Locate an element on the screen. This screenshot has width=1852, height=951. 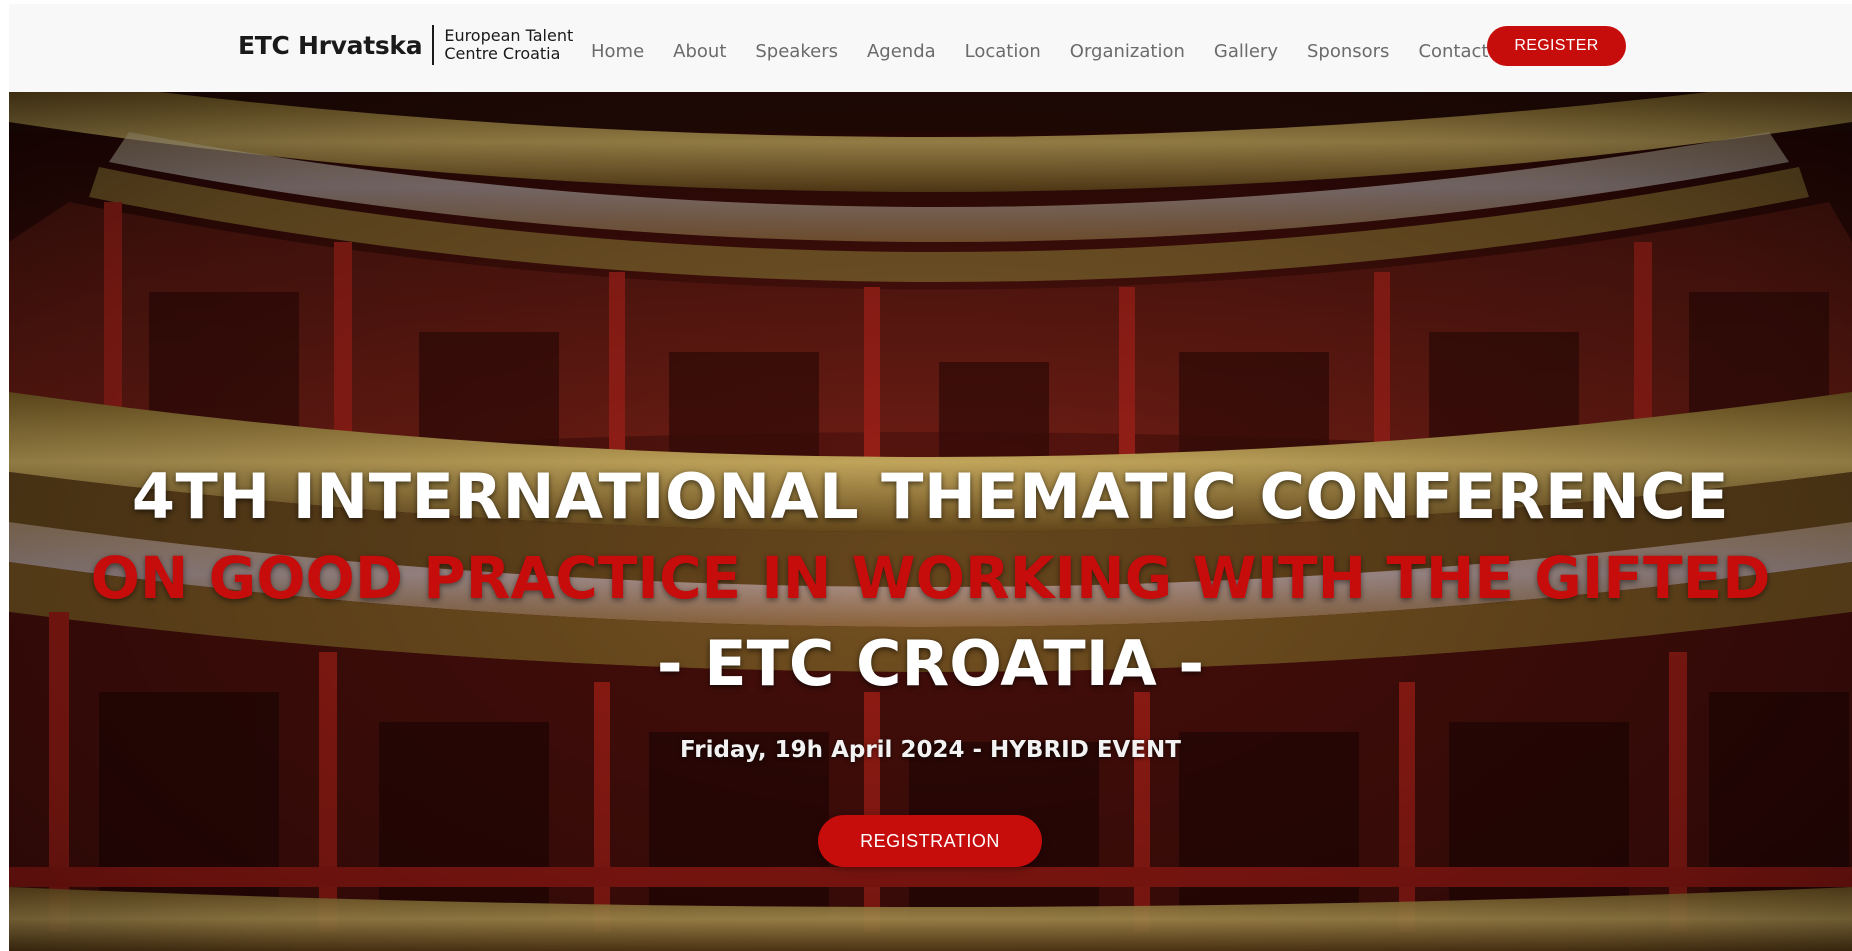
hero-title-line3: - ETC CROATIA - is located at coordinates (930, 663).